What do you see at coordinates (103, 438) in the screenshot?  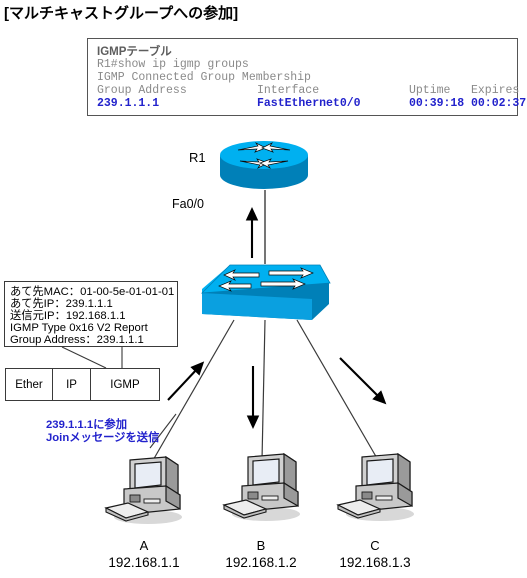 I see `join-annotation-line2: Joinメッセージを送信` at bounding box center [103, 438].